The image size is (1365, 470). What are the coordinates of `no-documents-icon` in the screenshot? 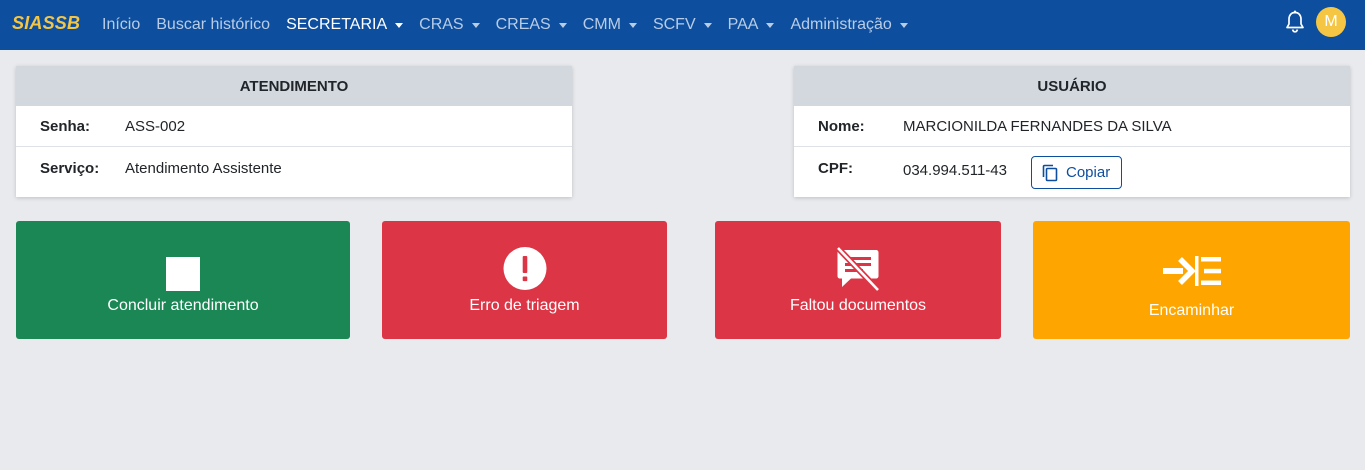 It's located at (858, 269).